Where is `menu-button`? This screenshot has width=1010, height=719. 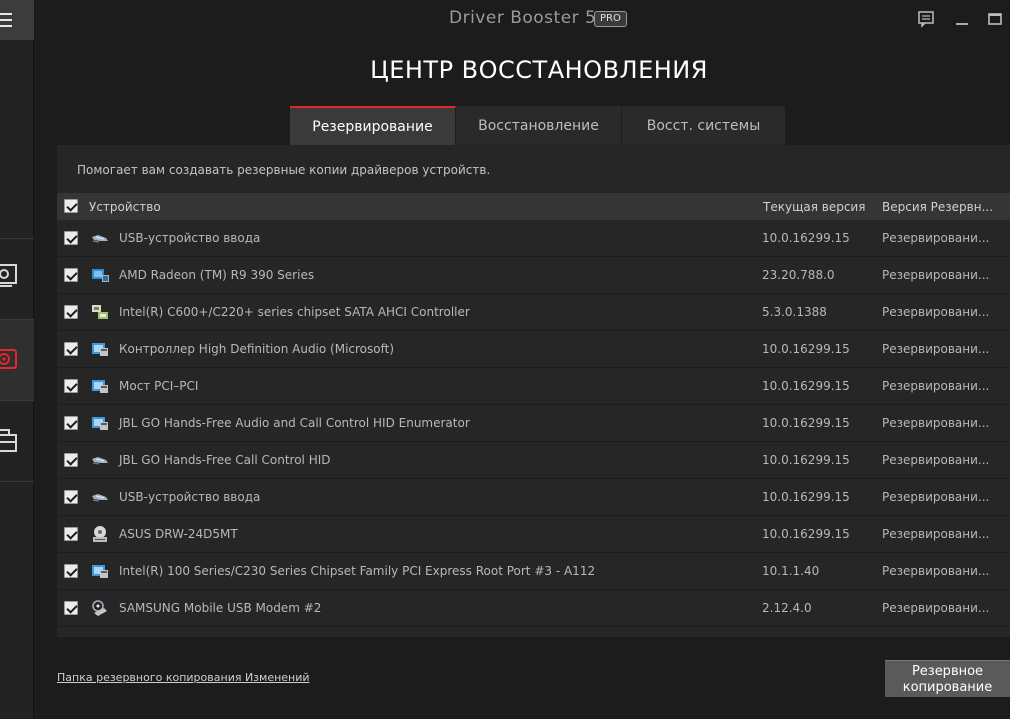 menu-button is located at coordinates (17, 20).